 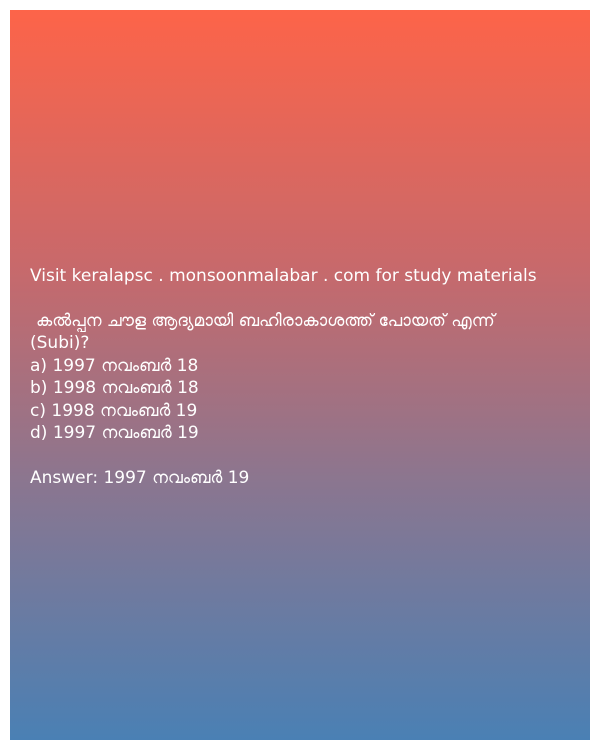 I want to click on answer-text: Answer: 1997 നവംബർ 19, so click(x=140, y=477).